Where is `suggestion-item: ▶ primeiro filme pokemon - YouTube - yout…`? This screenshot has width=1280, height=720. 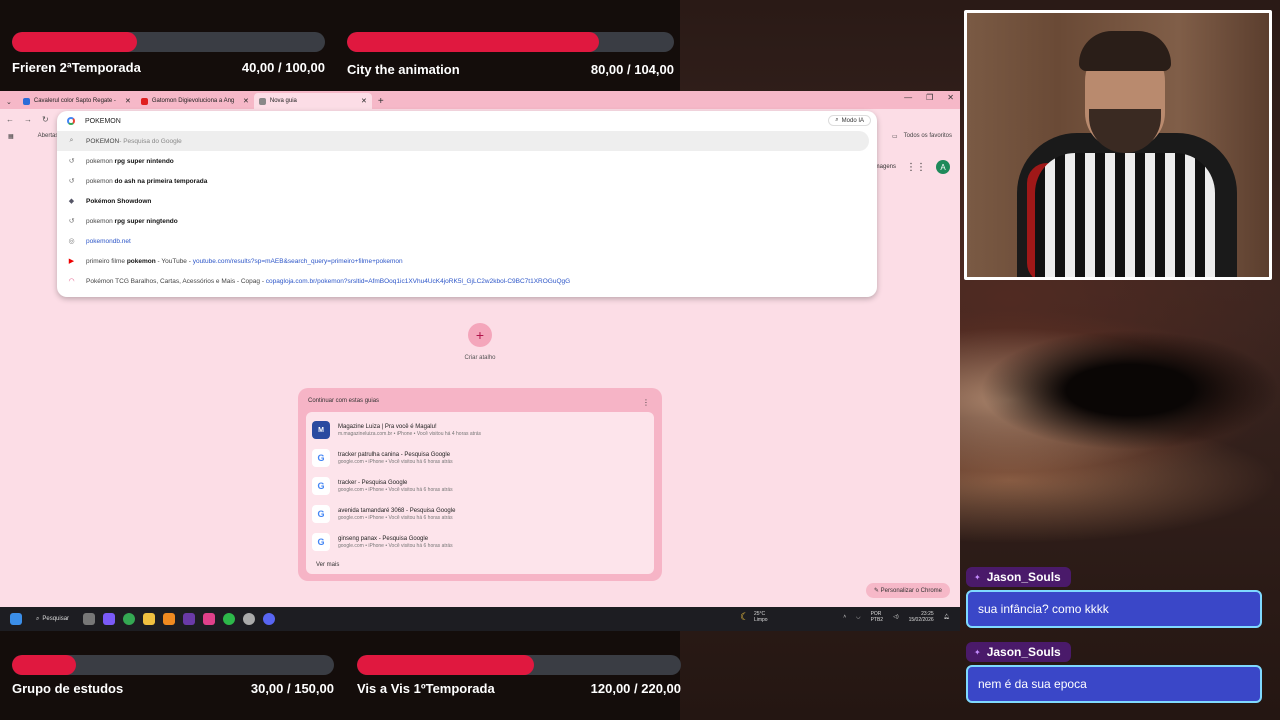 suggestion-item: ▶ primeiro filme pokemon - YouTube - yout… is located at coordinates (467, 261).